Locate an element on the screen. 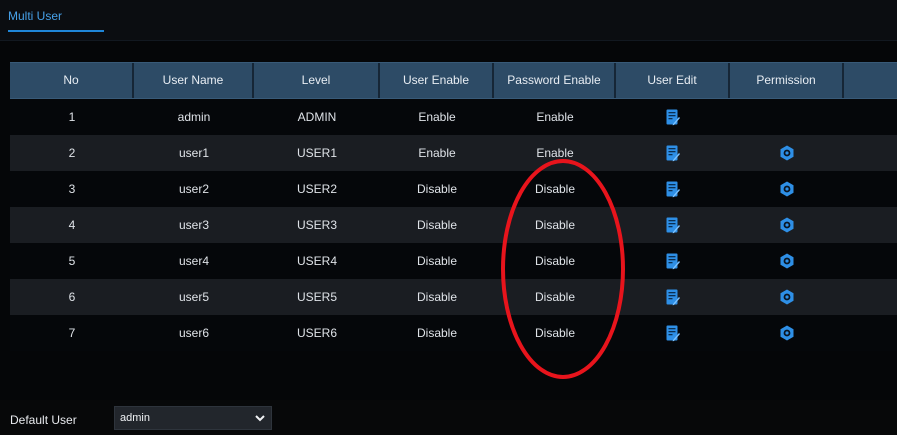  row-number: 1 is located at coordinates (72, 117).